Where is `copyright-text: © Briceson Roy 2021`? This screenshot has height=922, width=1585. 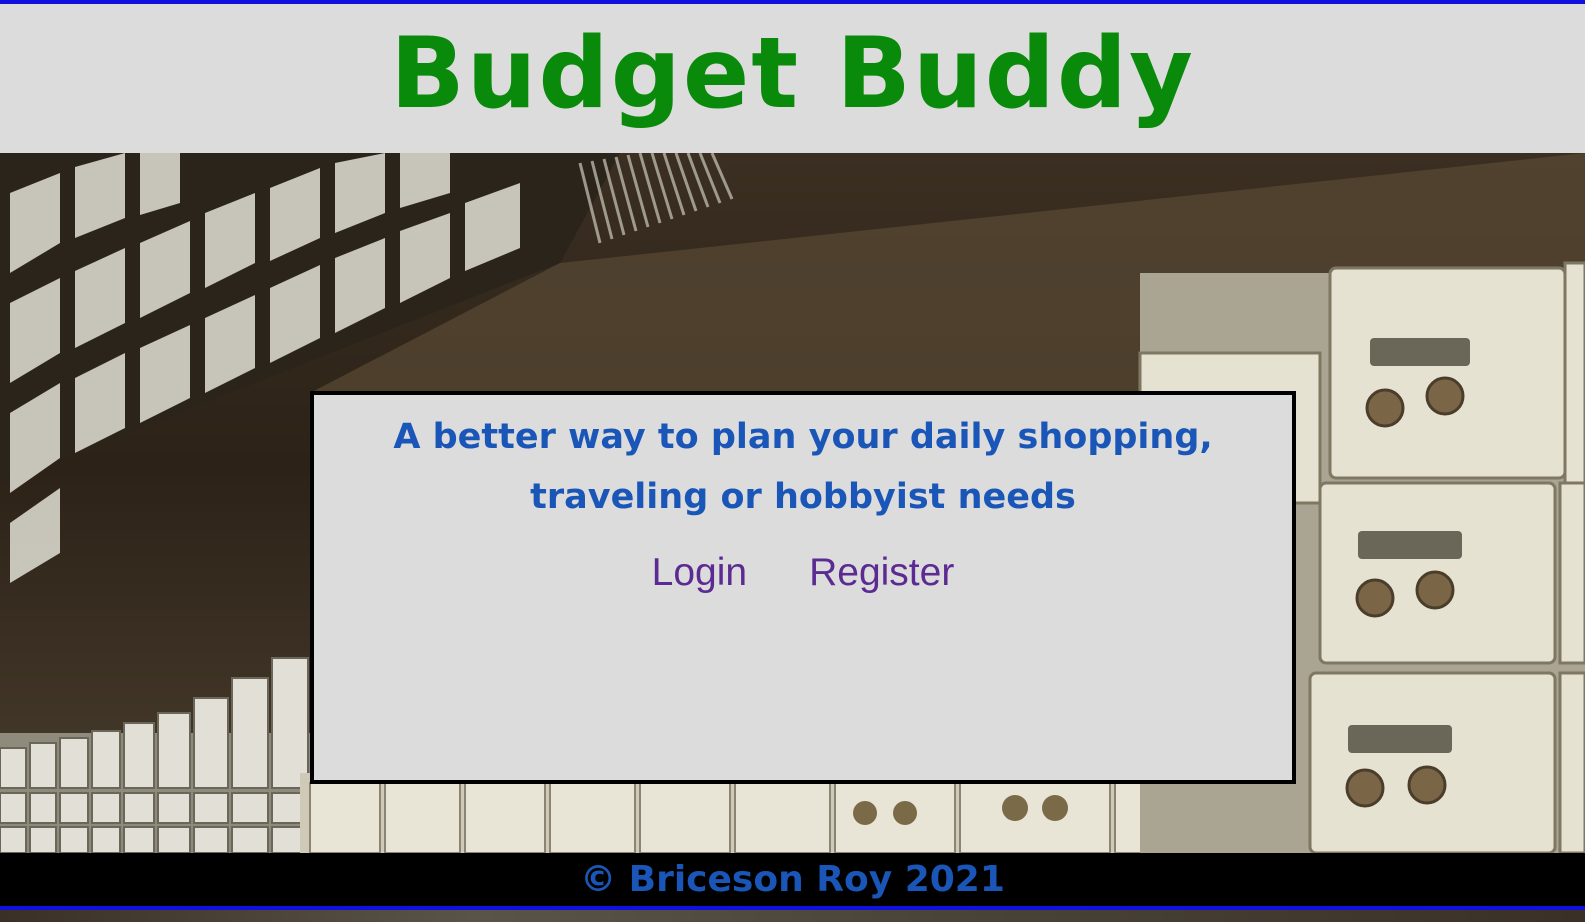 copyright-text: © Briceson Roy 2021 is located at coordinates (792, 879).